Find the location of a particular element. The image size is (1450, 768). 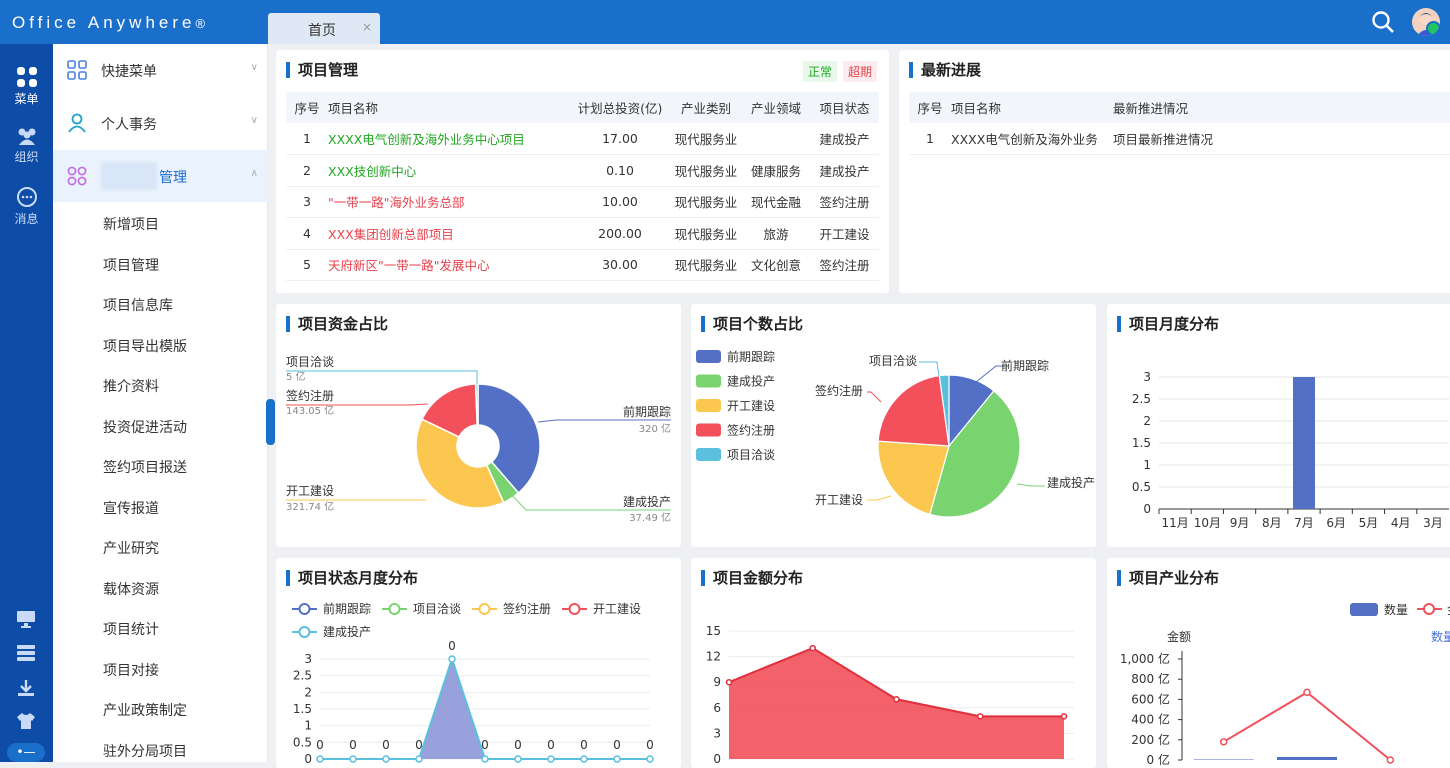

sidebar-drag-handle is located at coordinates (270, 422).